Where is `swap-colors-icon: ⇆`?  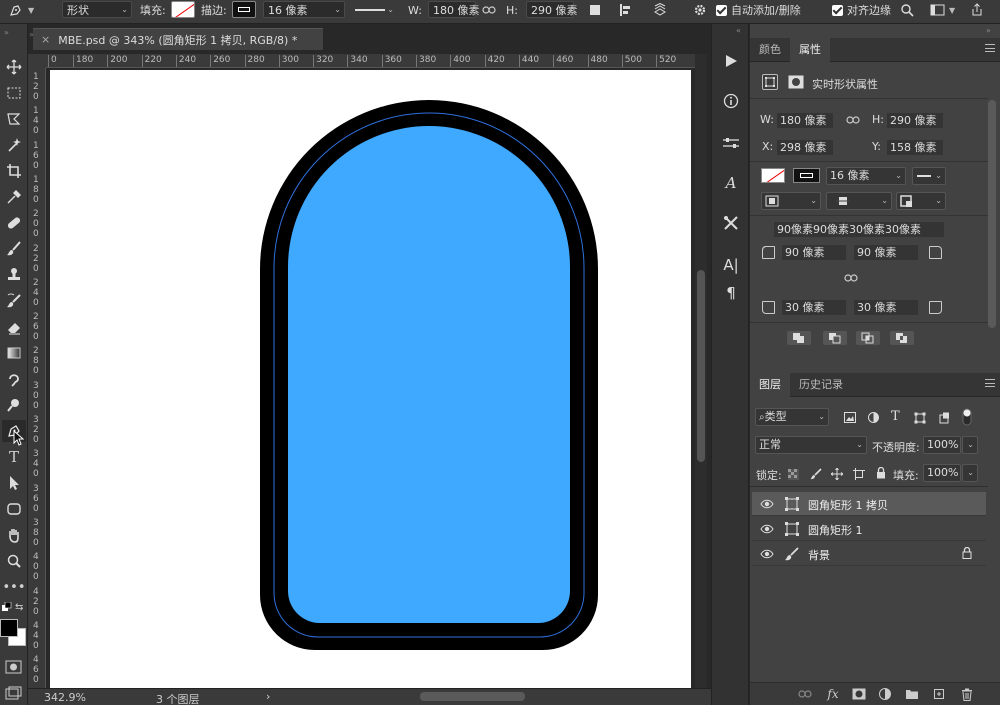 swap-colors-icon: ⇆ is located at coordinates (19, 607).